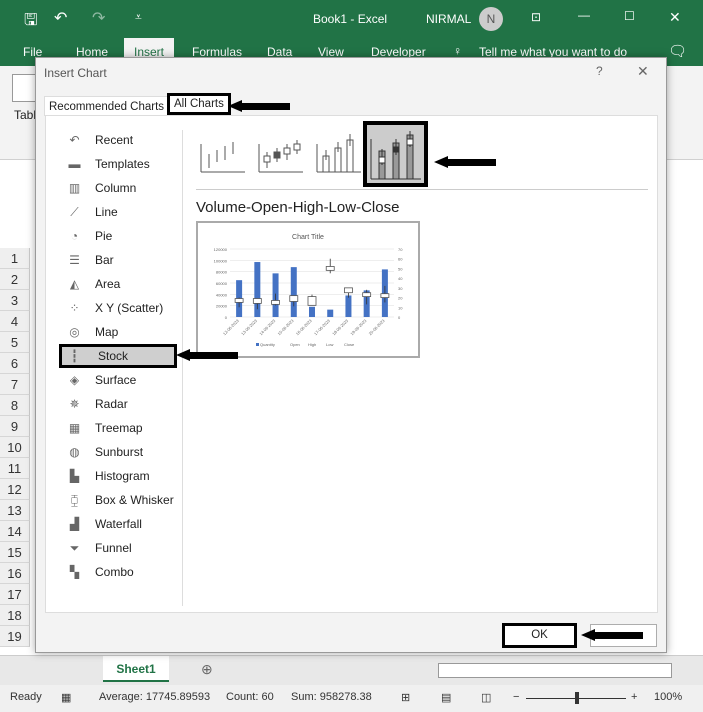 The width and height of the screenshot is (703, 712). I want to click on sunburst-chart-icon: ◍, so click(74, 452).